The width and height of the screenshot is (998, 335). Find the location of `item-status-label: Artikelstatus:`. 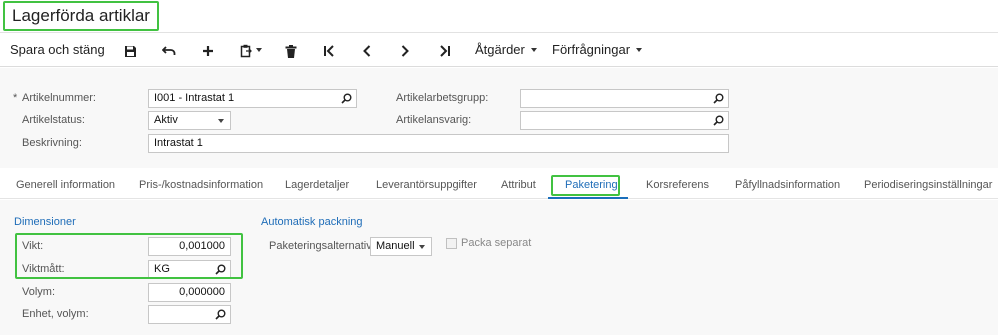

item-status-label: Artikelstatus: is located at coordinates (53, 120).